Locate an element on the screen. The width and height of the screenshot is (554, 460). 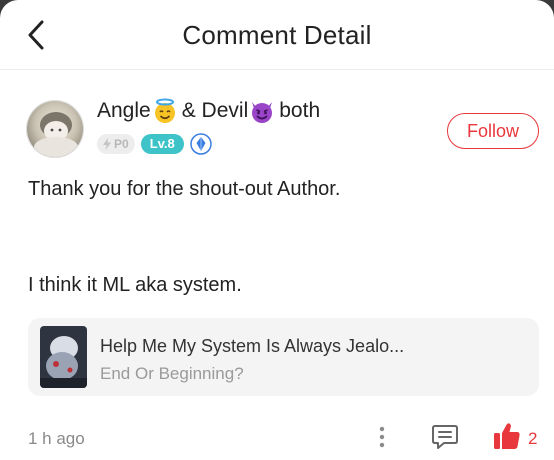
more-vertical-icon is located at coordinates (382, 437).